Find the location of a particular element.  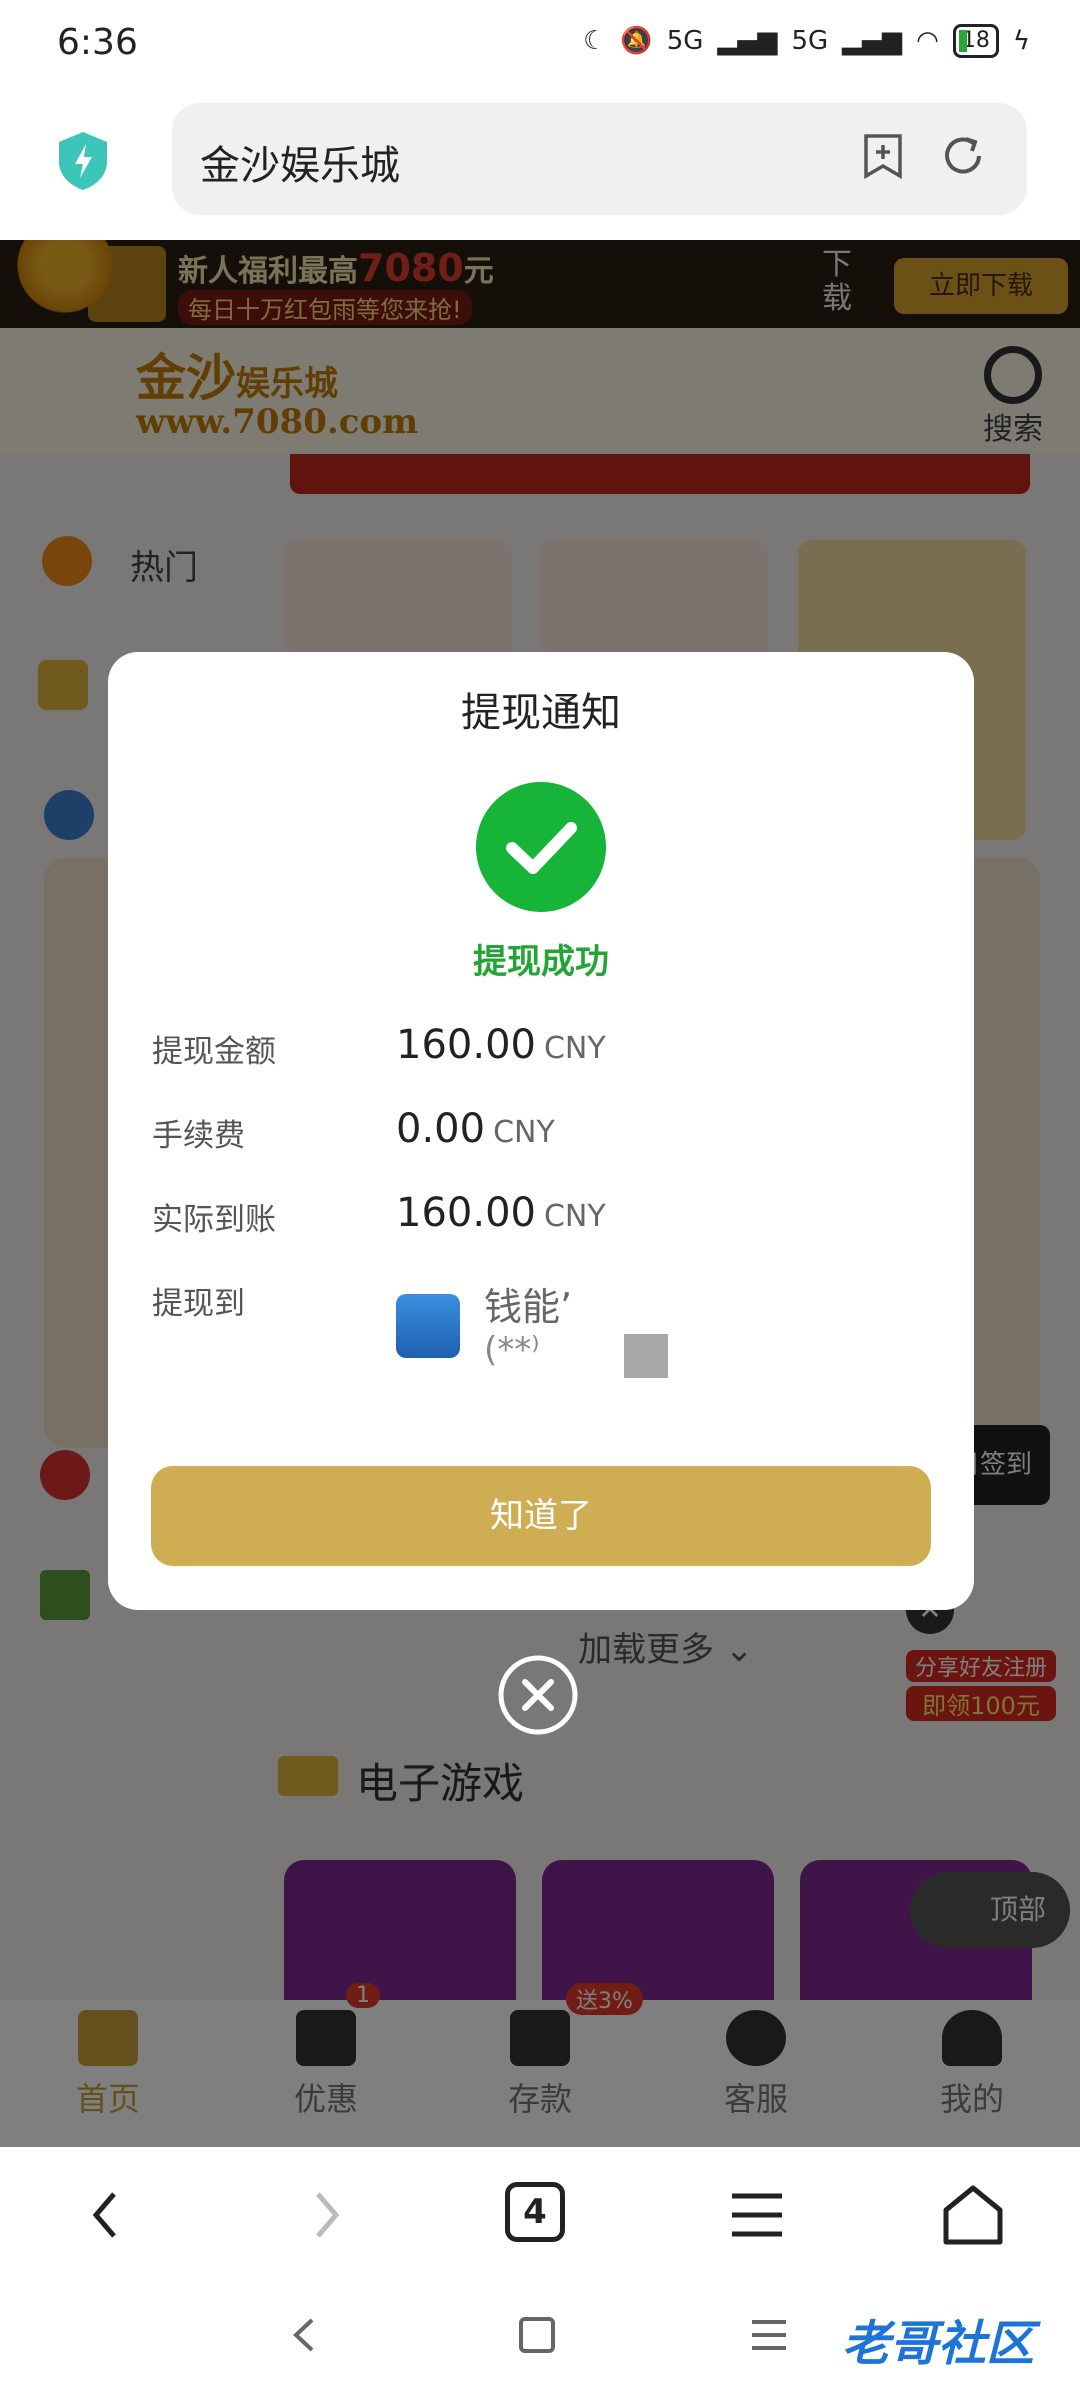

received-value-row: 160.00 CNY is located at coordinates (501, 1213).